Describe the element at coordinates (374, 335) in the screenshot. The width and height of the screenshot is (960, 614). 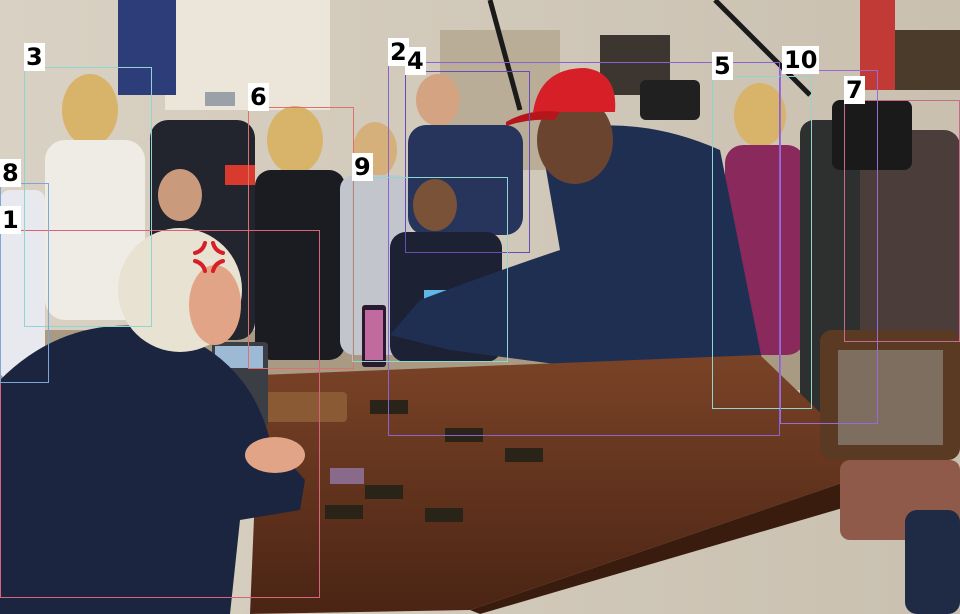
I see `phone-screen` at that location.